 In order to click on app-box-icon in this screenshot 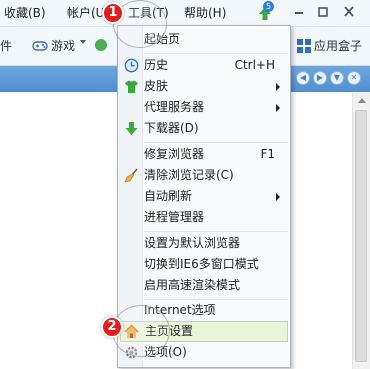, I will do `click(304, 46)`.